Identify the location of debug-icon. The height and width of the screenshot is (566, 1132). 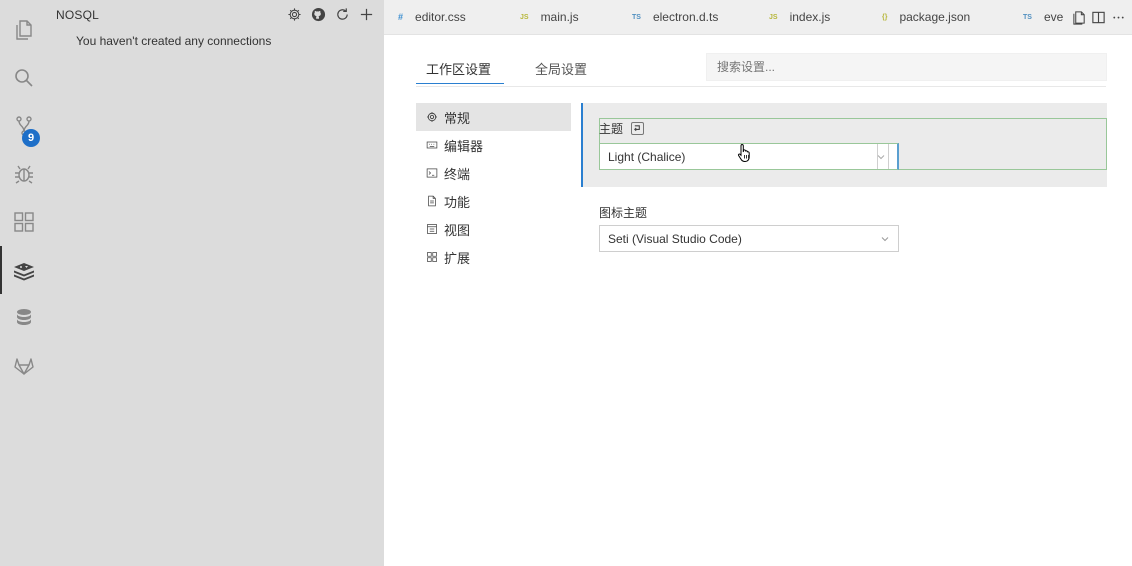
(24, 174).